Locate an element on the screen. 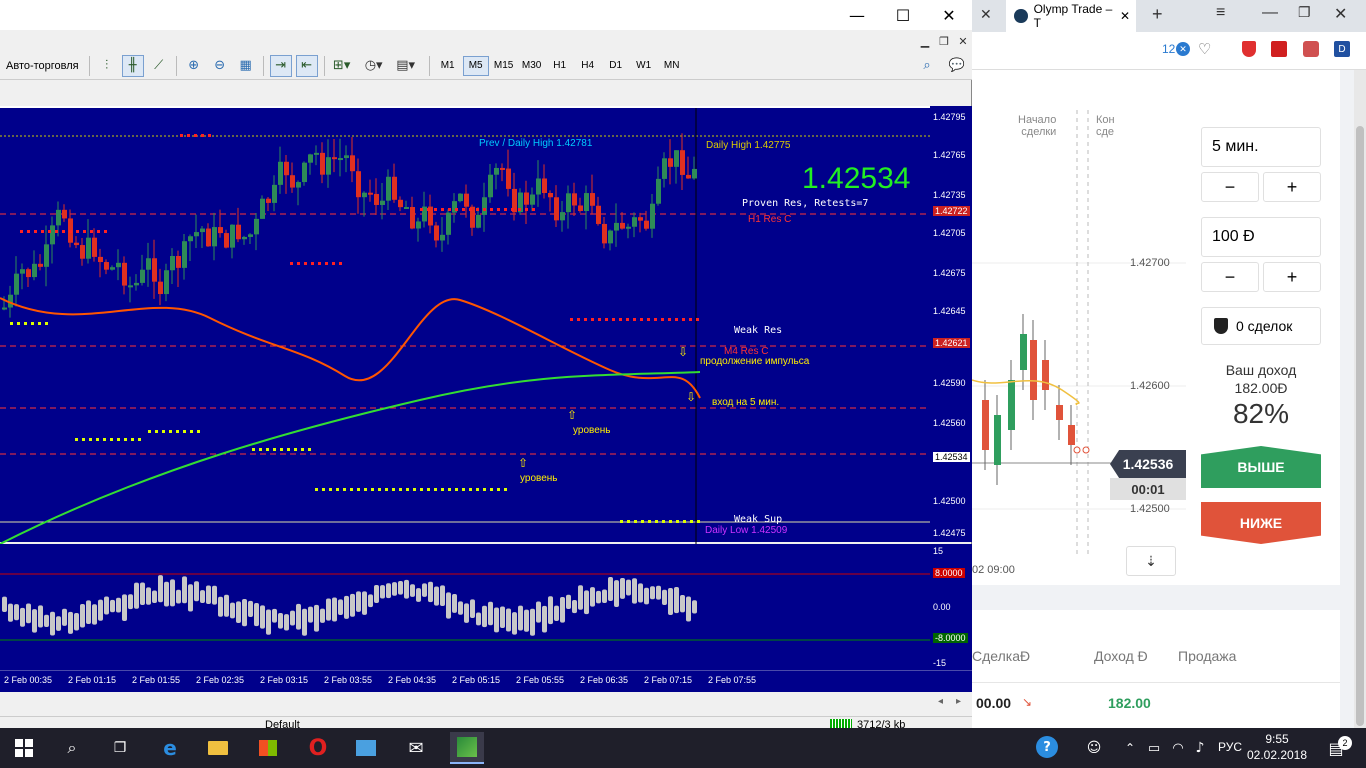 This screenshot has height=768, width=1366. people-icon: ☺ is located at coordinates (1094, 748).